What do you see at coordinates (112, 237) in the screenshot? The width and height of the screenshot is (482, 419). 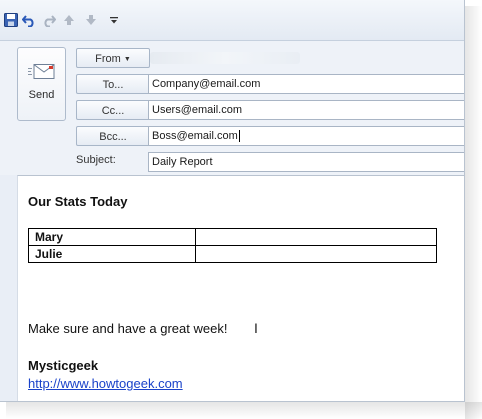 I see `table-cell-name: Mary` at bounding box center [112, 237].